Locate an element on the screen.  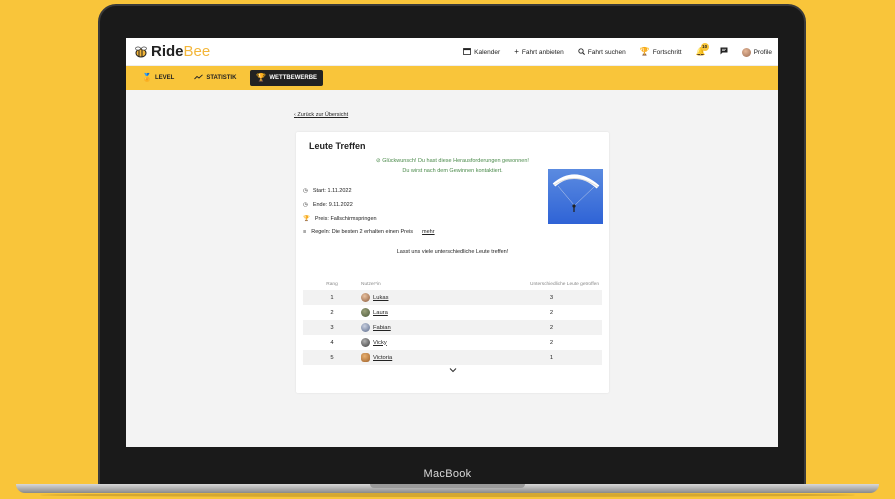
rank-cell: 2 is located at coordinates (332, 312).